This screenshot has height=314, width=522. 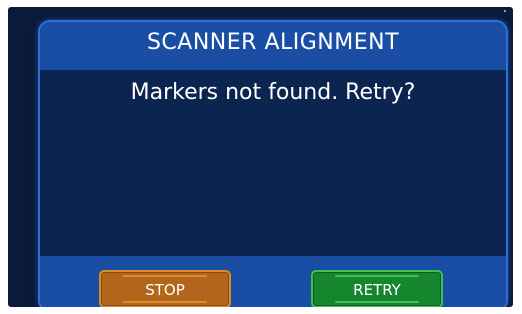 What do you see at coordinates (273, 281) in the screenshot?
I see `dialog-footer: STOP RETRY` at bounding box center [273, 281].